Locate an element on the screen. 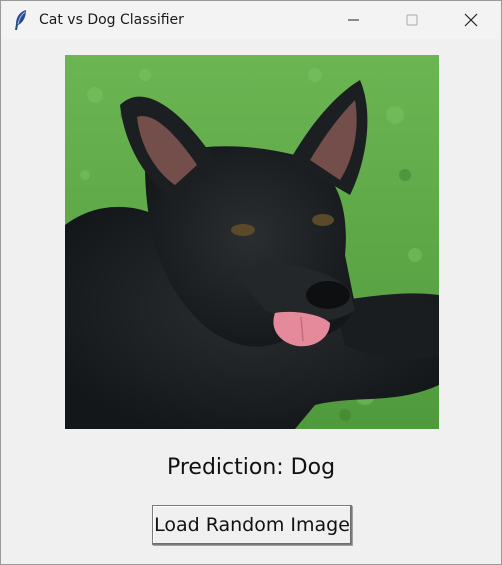 This screenshot has height=565, width=502. minimize-button is located at coordinates (354, 20).